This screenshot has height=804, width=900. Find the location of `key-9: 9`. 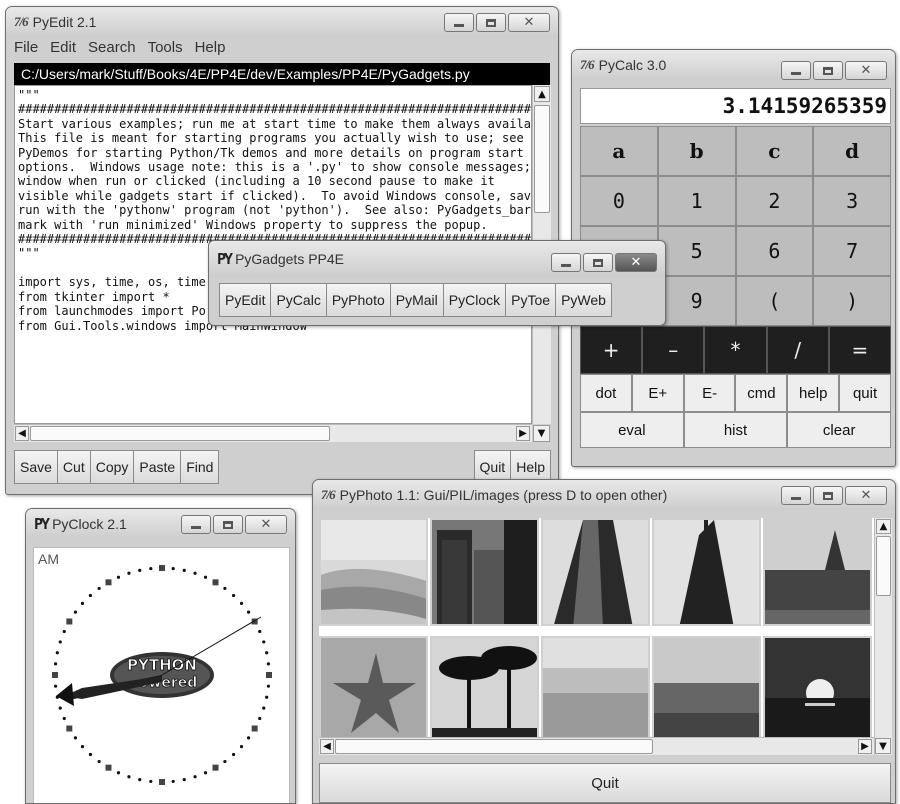

key-9: 9 is located at coordinates (696, 301).